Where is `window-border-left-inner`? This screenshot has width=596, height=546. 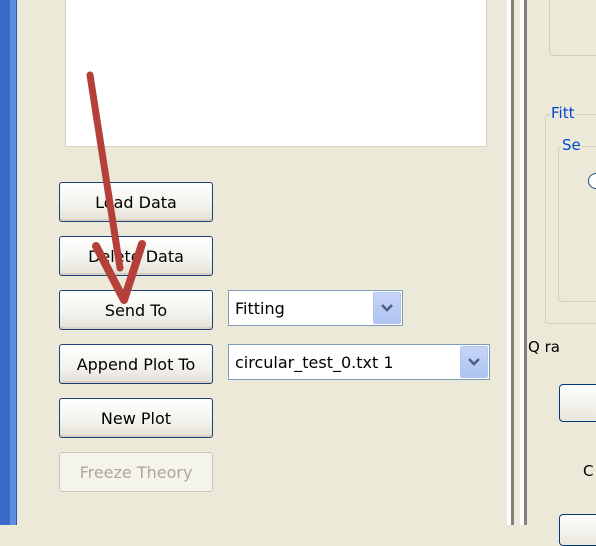
window-border-left-inner is located at coordinates (13, 262).